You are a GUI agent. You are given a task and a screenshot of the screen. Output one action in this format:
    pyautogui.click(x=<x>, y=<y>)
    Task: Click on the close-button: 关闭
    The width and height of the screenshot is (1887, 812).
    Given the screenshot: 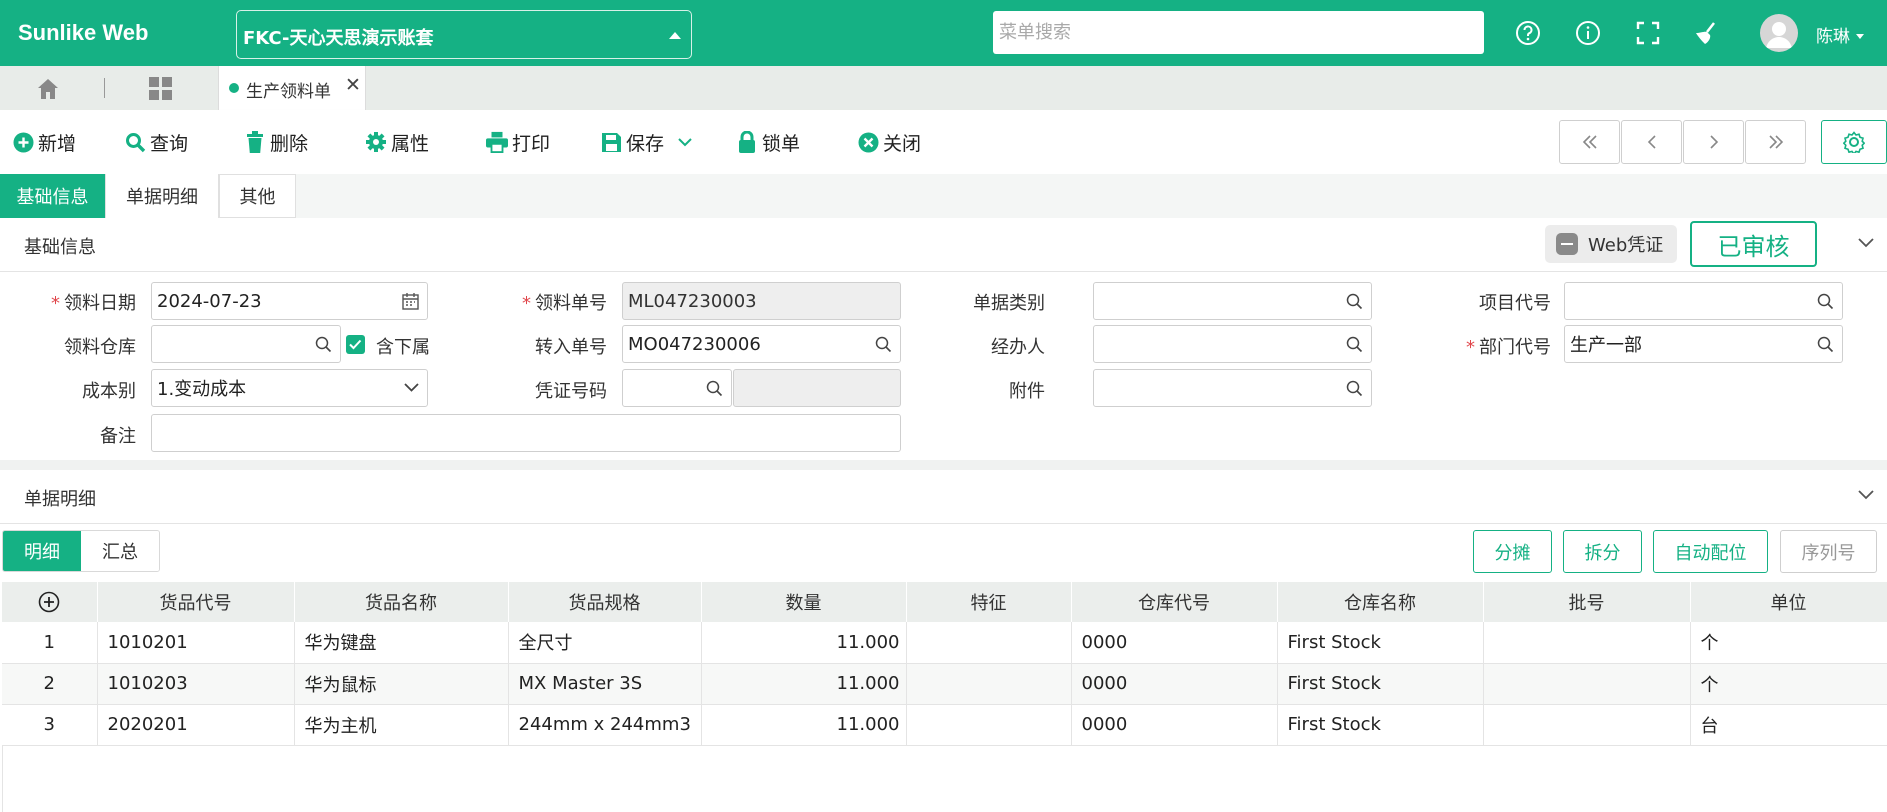 What is the action you would take?
    pyautogui.click(x=889, y=142)
    